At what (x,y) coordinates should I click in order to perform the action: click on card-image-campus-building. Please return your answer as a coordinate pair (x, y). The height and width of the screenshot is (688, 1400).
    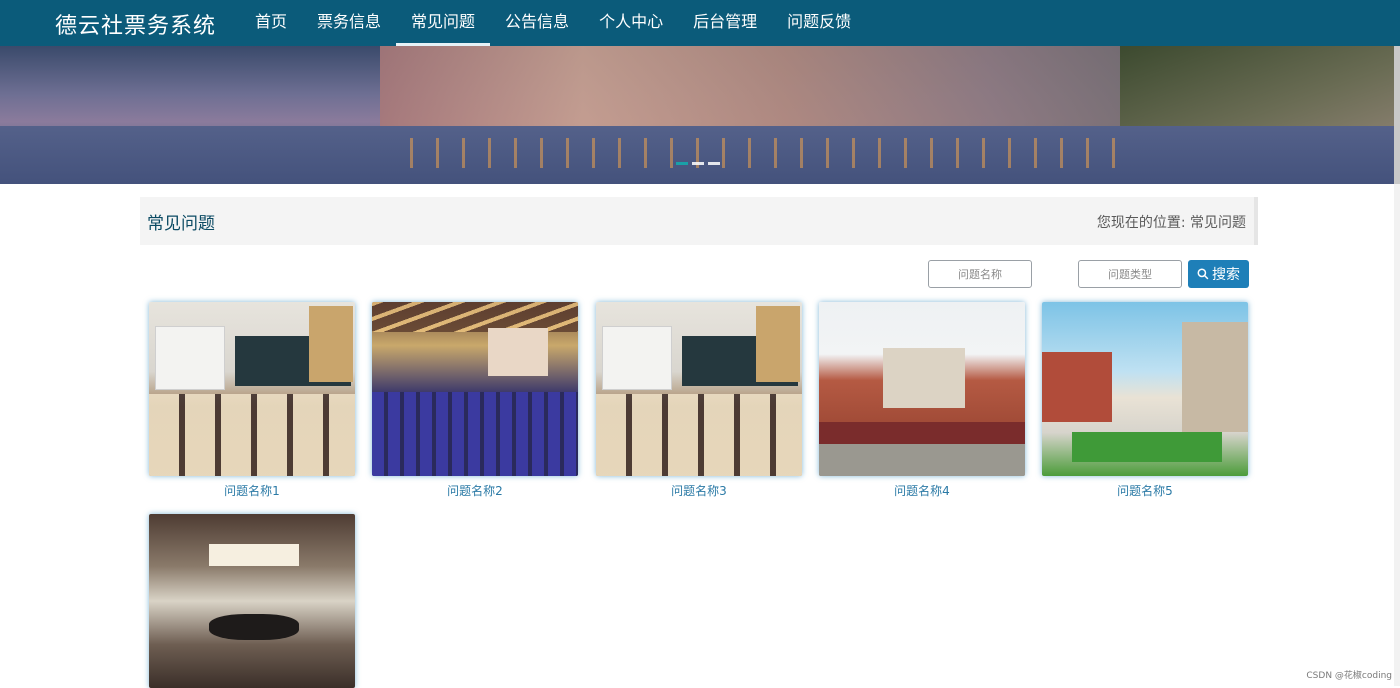
    Looking at the image, I should click on (922, 389).